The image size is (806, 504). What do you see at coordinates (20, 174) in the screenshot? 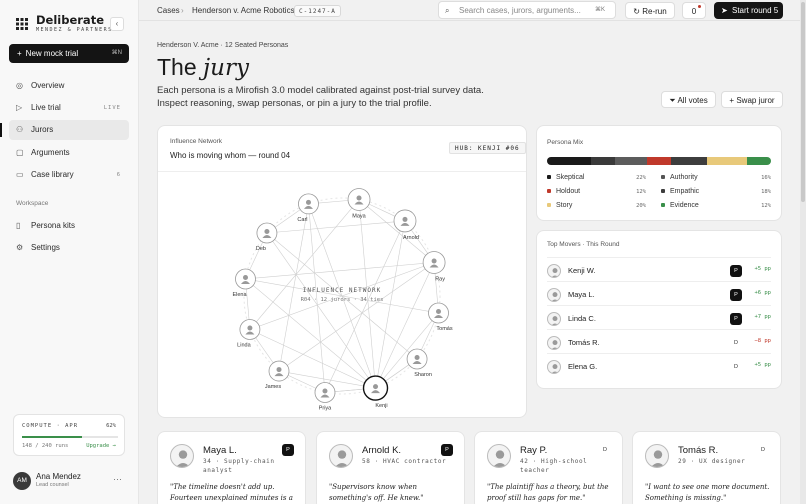
I see `folder-icon: ▭` at bounding box center [20, 174].